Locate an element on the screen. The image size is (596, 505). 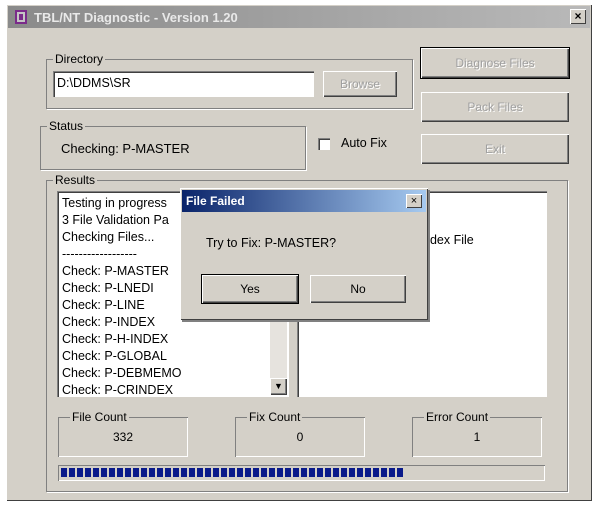
fix-count-value: 0 is located at coordinates (300, 437).